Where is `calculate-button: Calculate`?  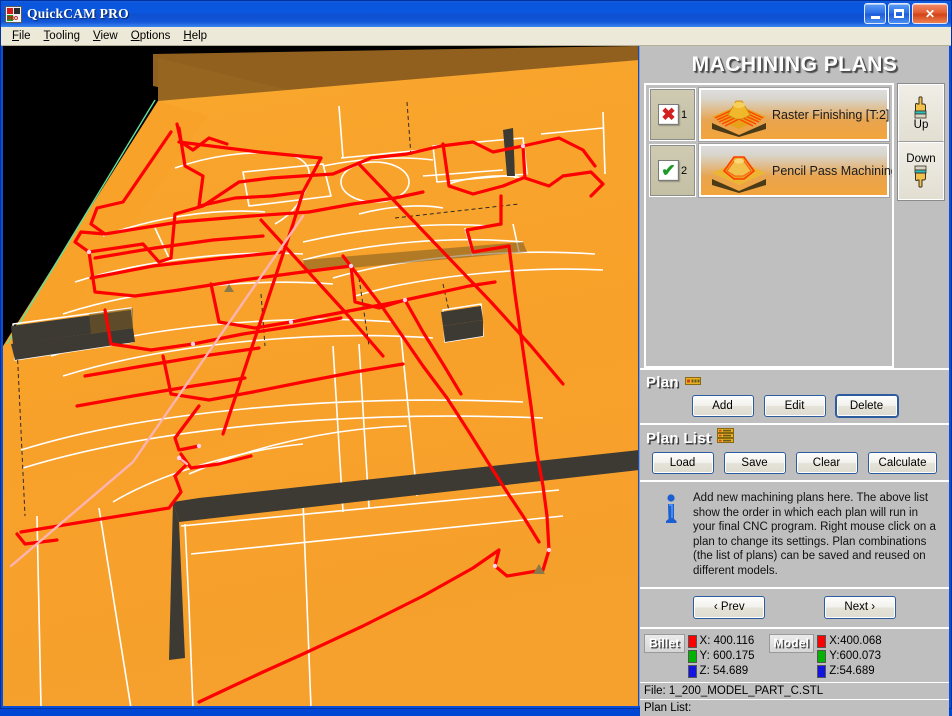
calculate-button: Calculate is located at coordinates (902, 463).